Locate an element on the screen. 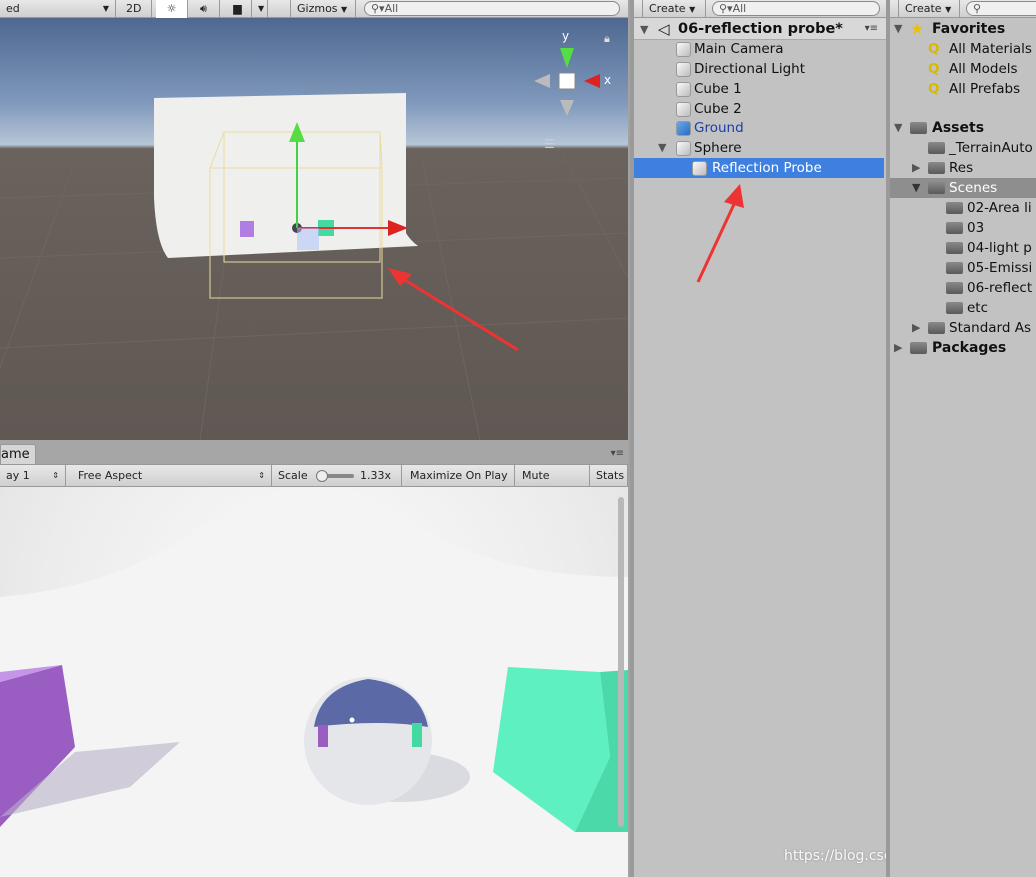 The width and height of the screenshot is (1036, 877). orientation-gizmo: y x is located at coordinates (572, 72).